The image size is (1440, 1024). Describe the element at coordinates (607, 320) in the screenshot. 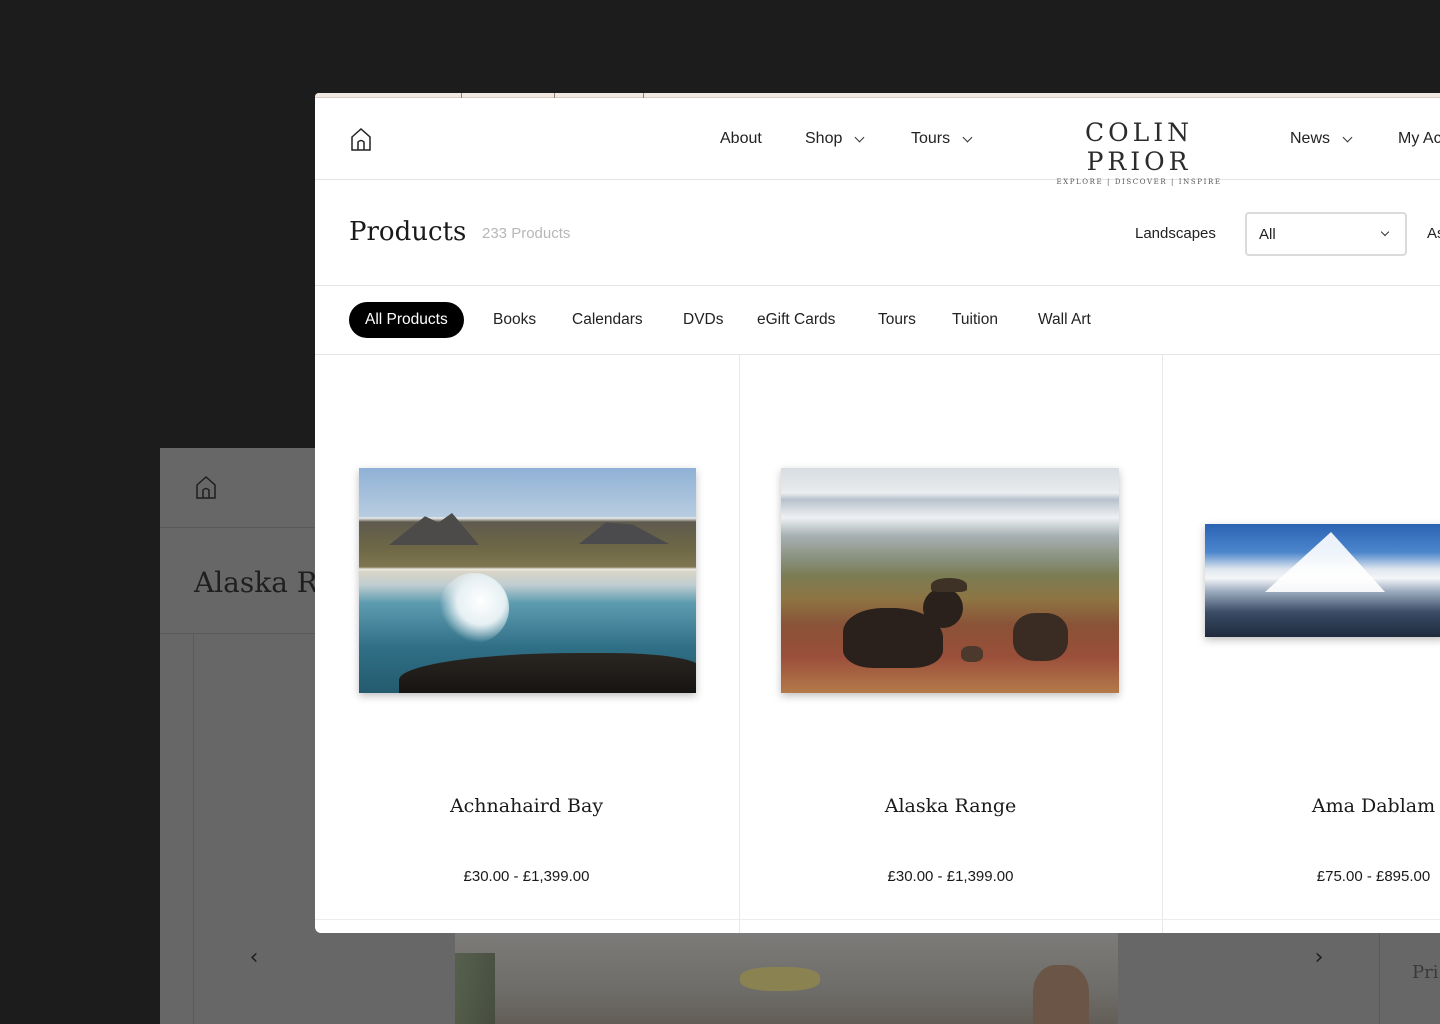

I see `category-calendars: Calendars` at that location.